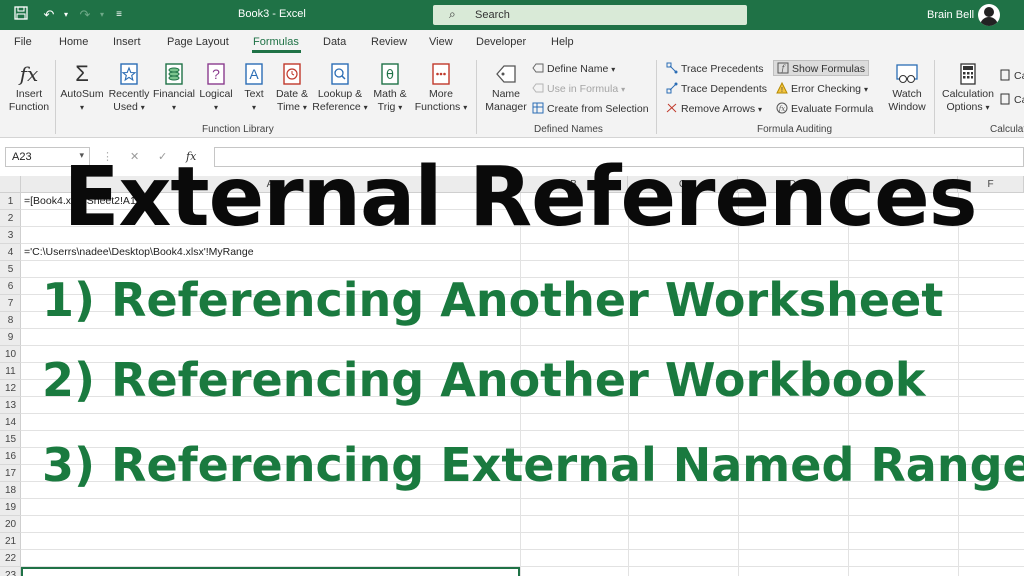  I want to click on date-time-label-2: Time, so click(288, 107).